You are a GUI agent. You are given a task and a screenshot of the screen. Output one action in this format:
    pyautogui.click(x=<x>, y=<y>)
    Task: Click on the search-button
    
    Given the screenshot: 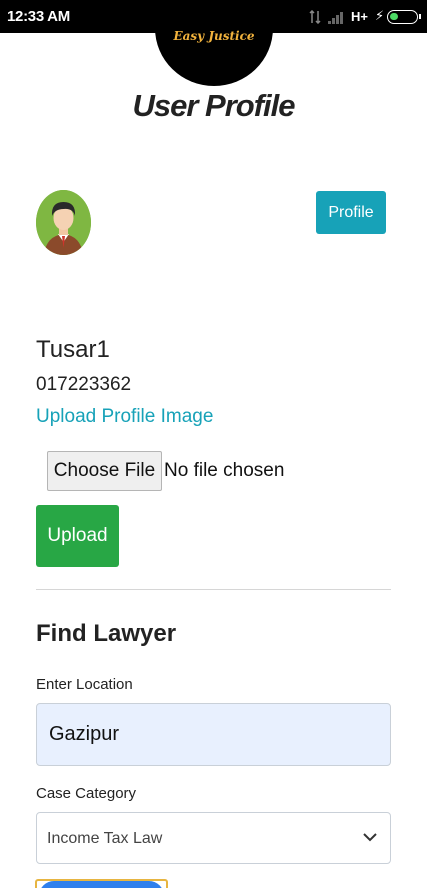 What is the action you would take?
    pyautogui.click(x=101, y=884)
    